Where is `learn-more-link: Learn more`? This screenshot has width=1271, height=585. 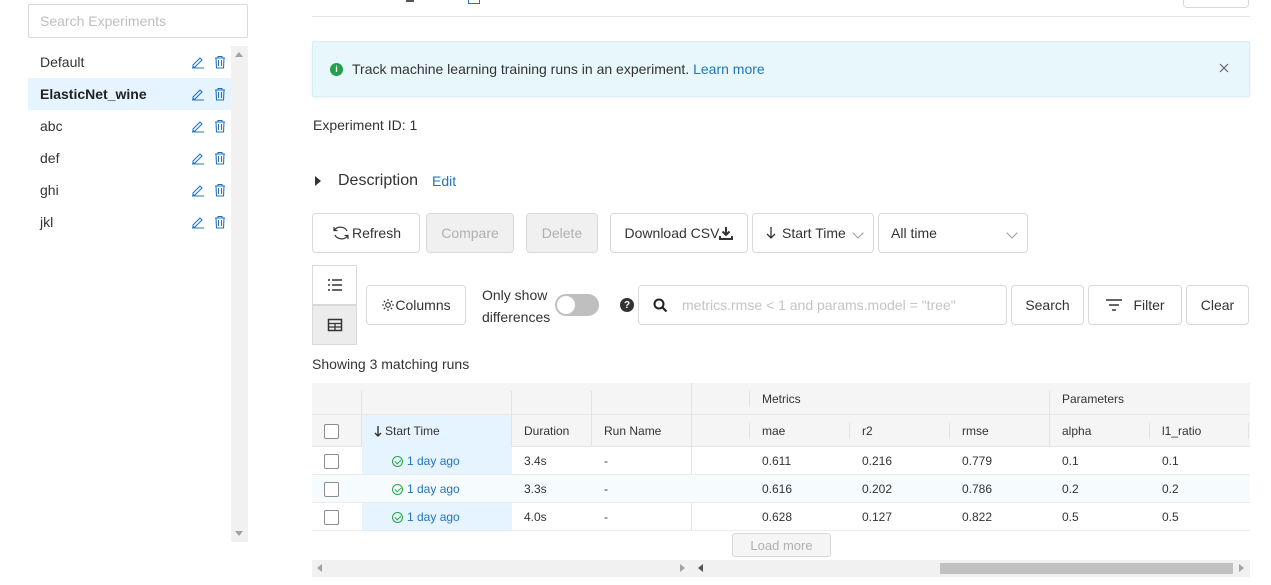
learn-more-link: Learn more is located at coordinates (729, 69).